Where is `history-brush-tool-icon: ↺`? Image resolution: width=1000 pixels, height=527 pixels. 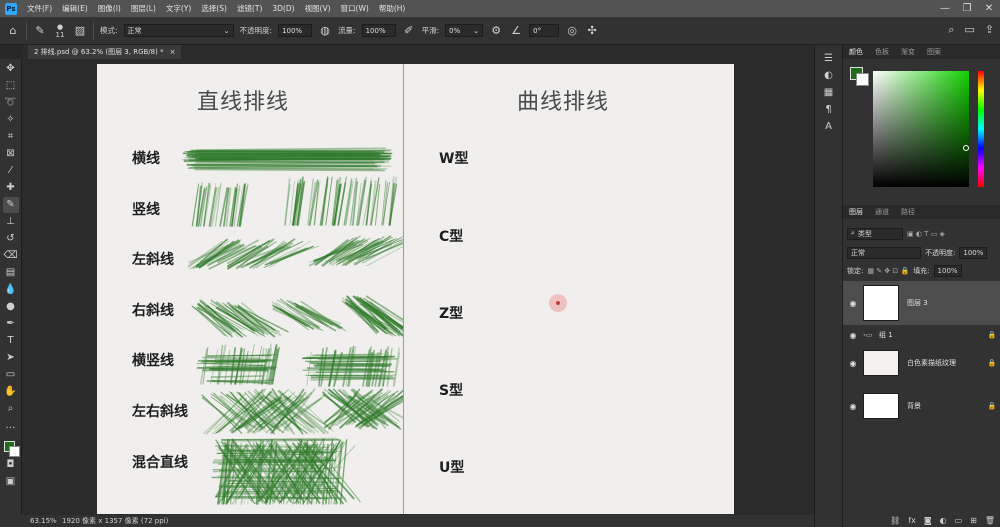
history-brush-tool-icon: ↺ is located at coordinates (11, 239).